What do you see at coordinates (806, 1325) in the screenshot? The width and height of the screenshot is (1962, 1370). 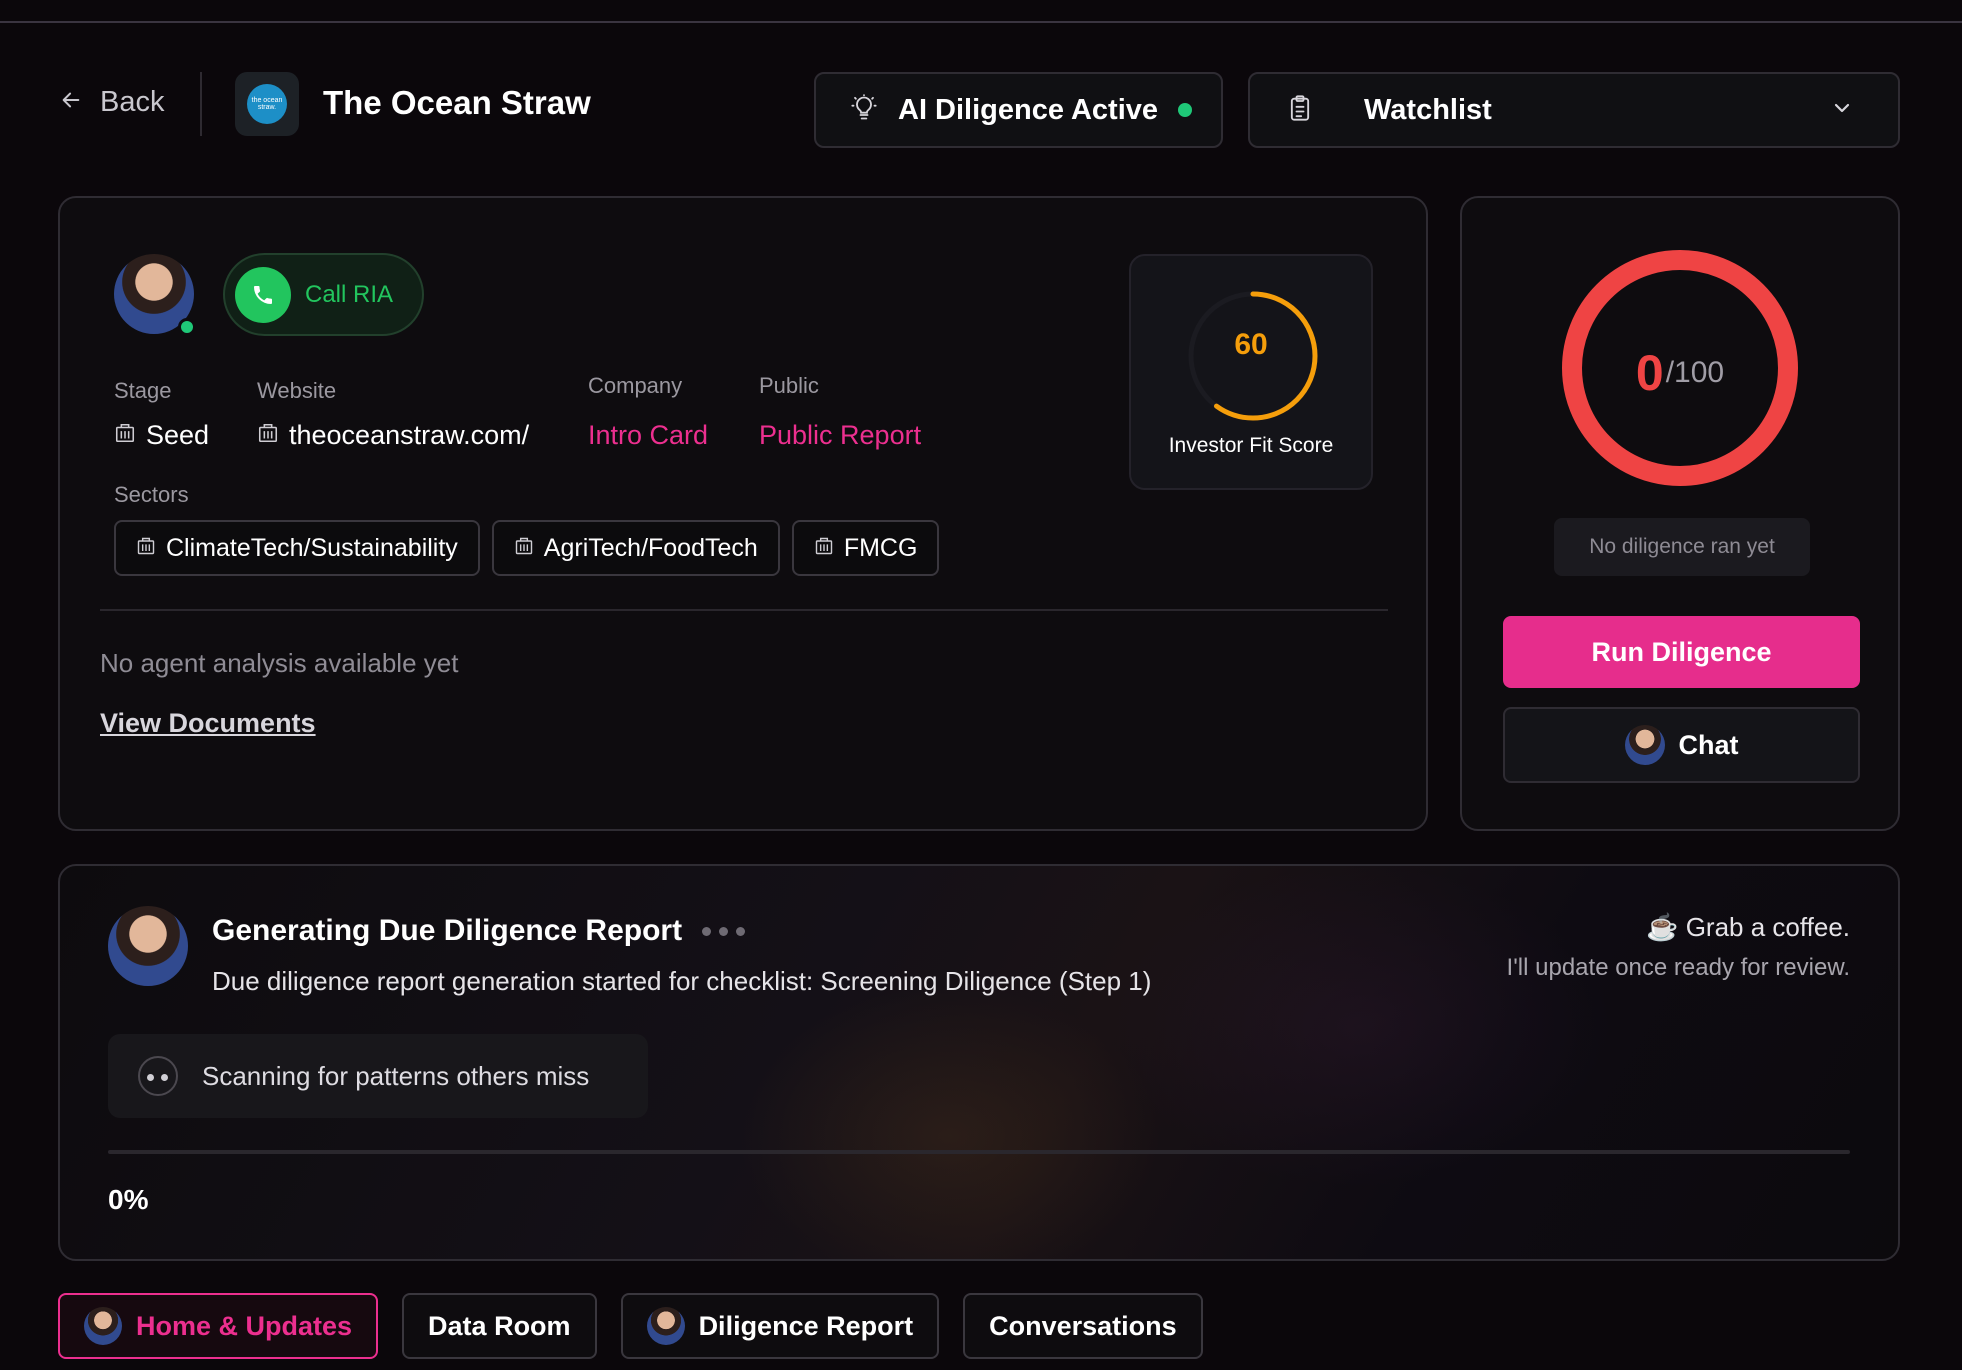 I see `tab-label: Diligence Report` at bounding box center [806, 1325].